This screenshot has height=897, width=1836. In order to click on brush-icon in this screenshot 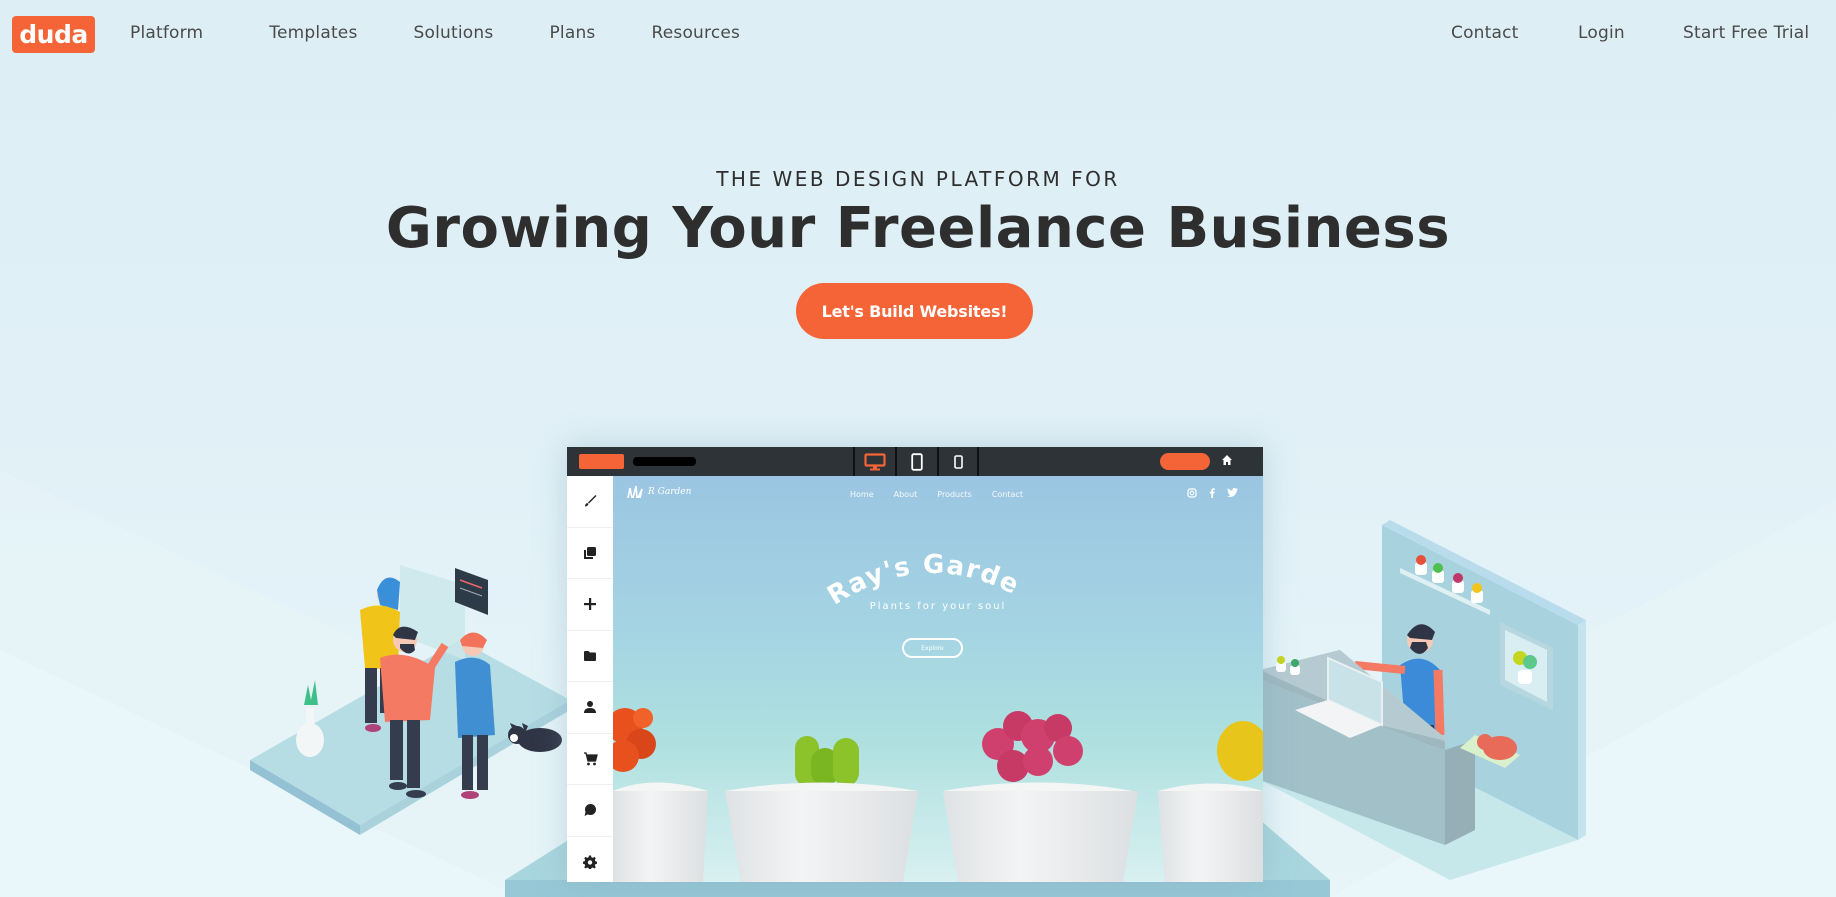, I will do `click(591, 501)`.